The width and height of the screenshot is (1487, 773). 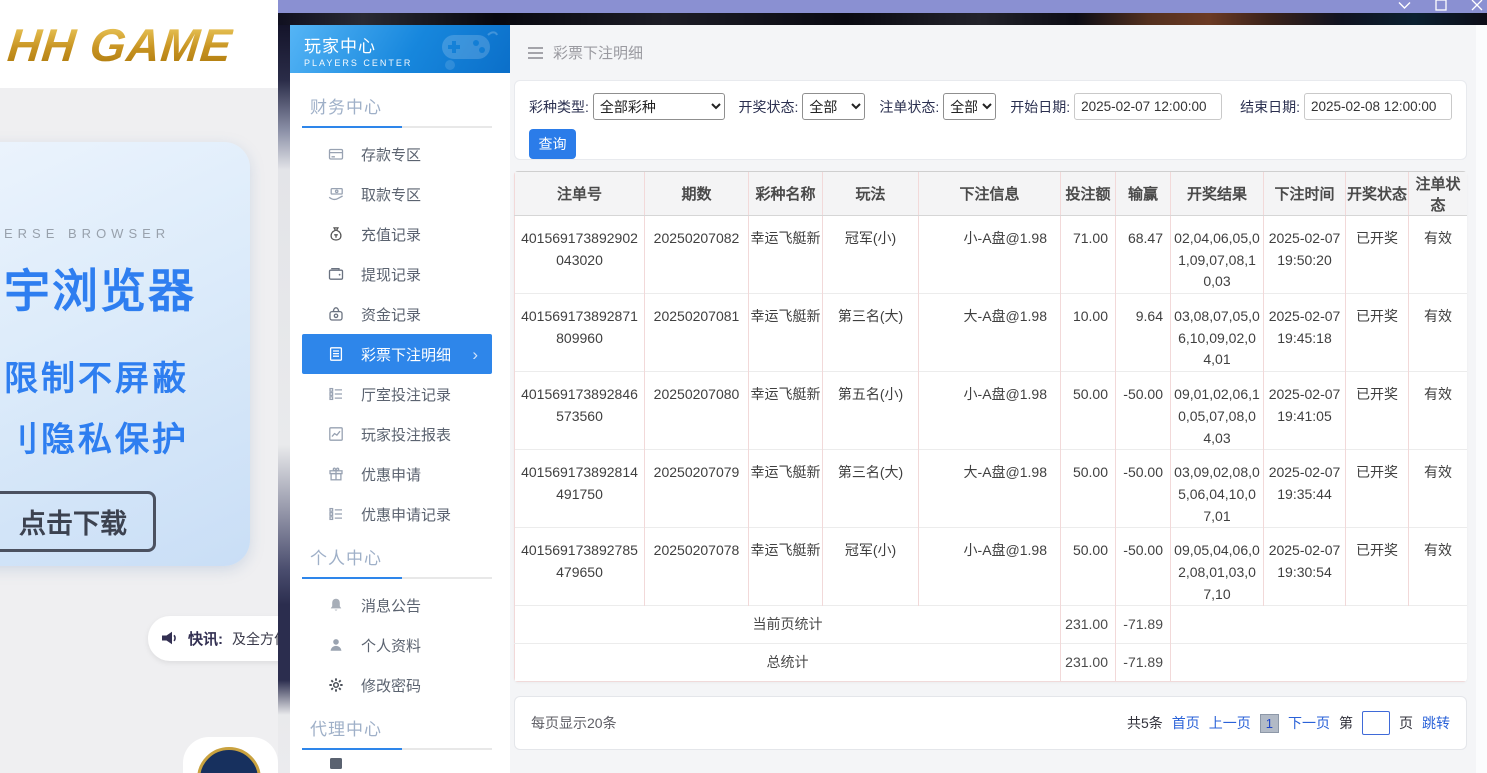 I want to click on summary-label: 总统计, so click(x=787, y=662).